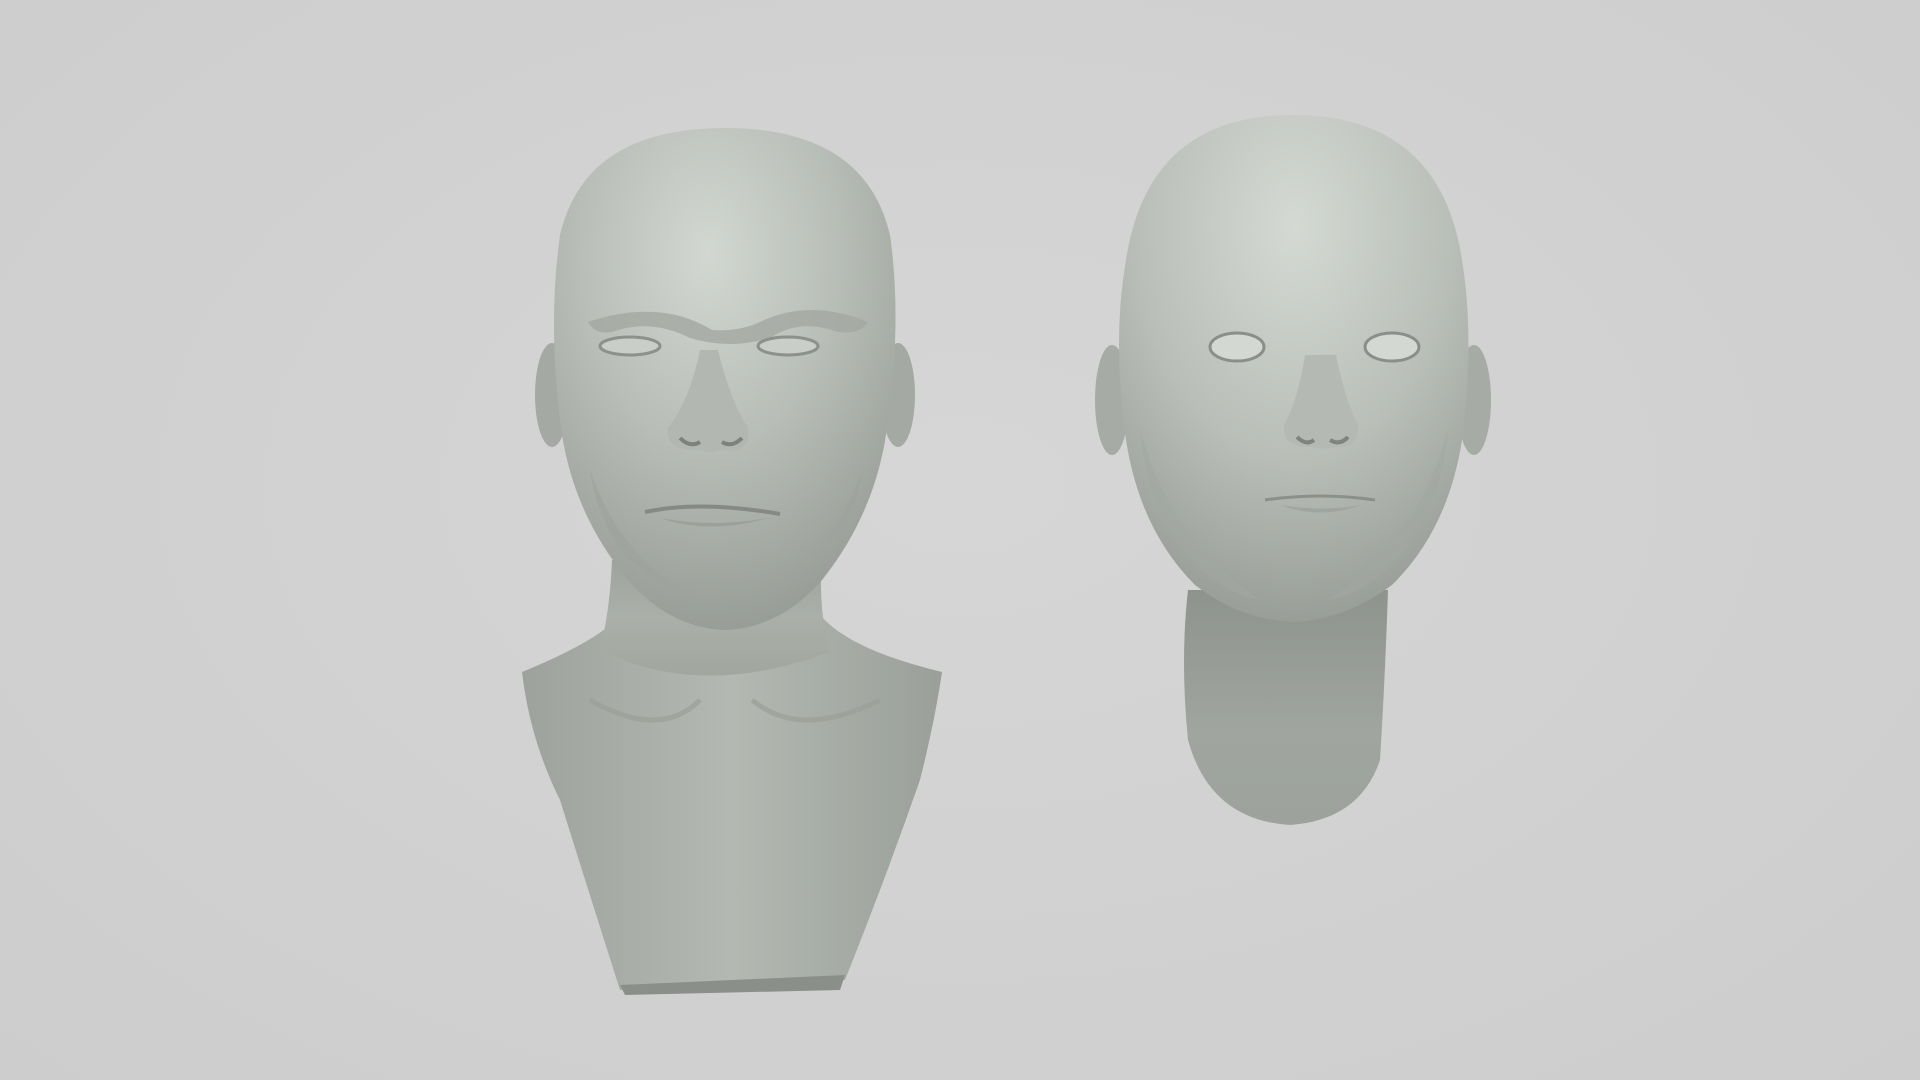 The image size is (1920, 1080). What do you see at coordinates (630, 346) in the screenshot?
I see `left-eye` at bounding box center [630, 346].